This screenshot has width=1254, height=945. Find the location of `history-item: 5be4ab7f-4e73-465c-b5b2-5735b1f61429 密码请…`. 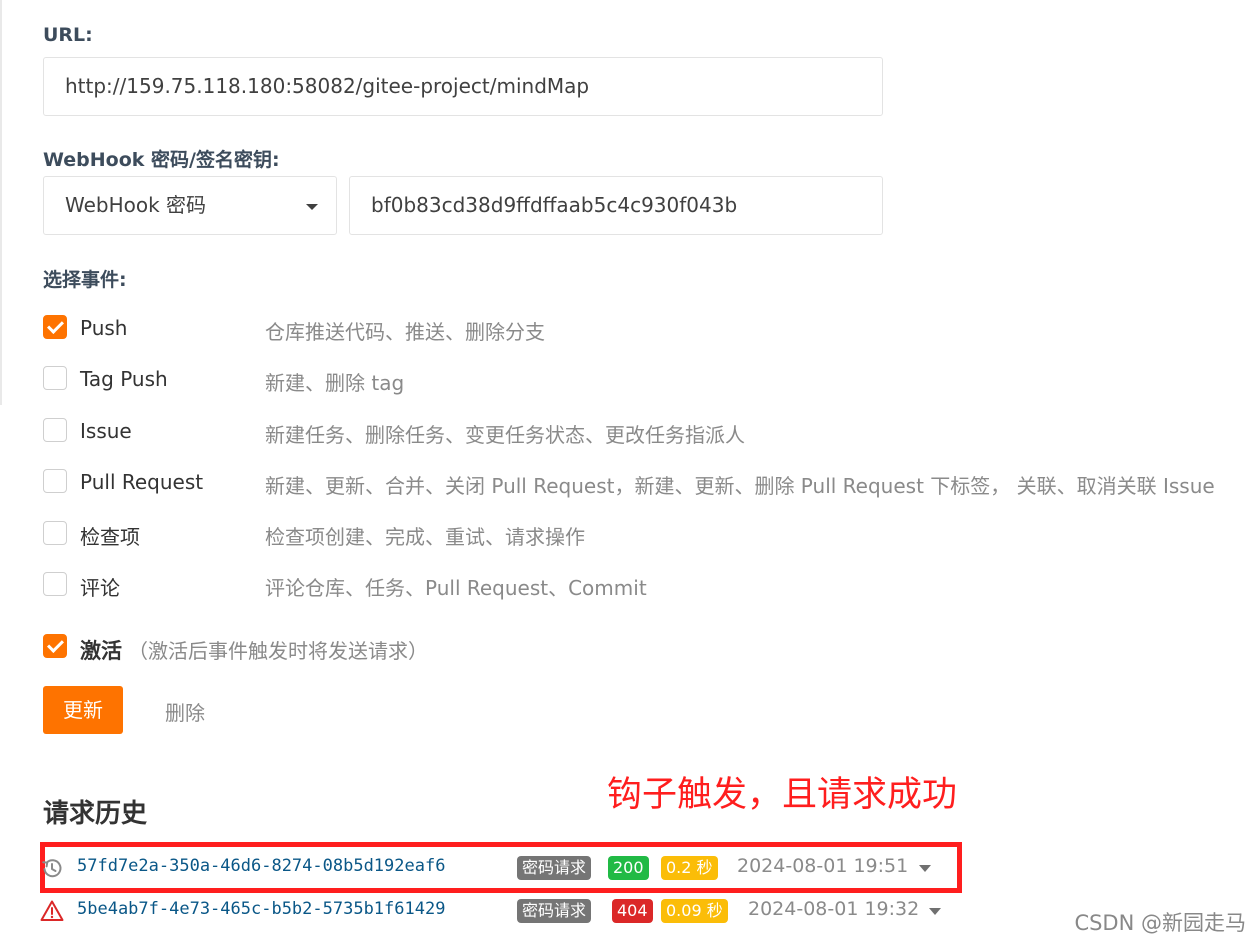

history-item: 5be4ab7f-4e73-465c-b5b2-5735b1f61429 密码请… is located at coordinates (510, 911).